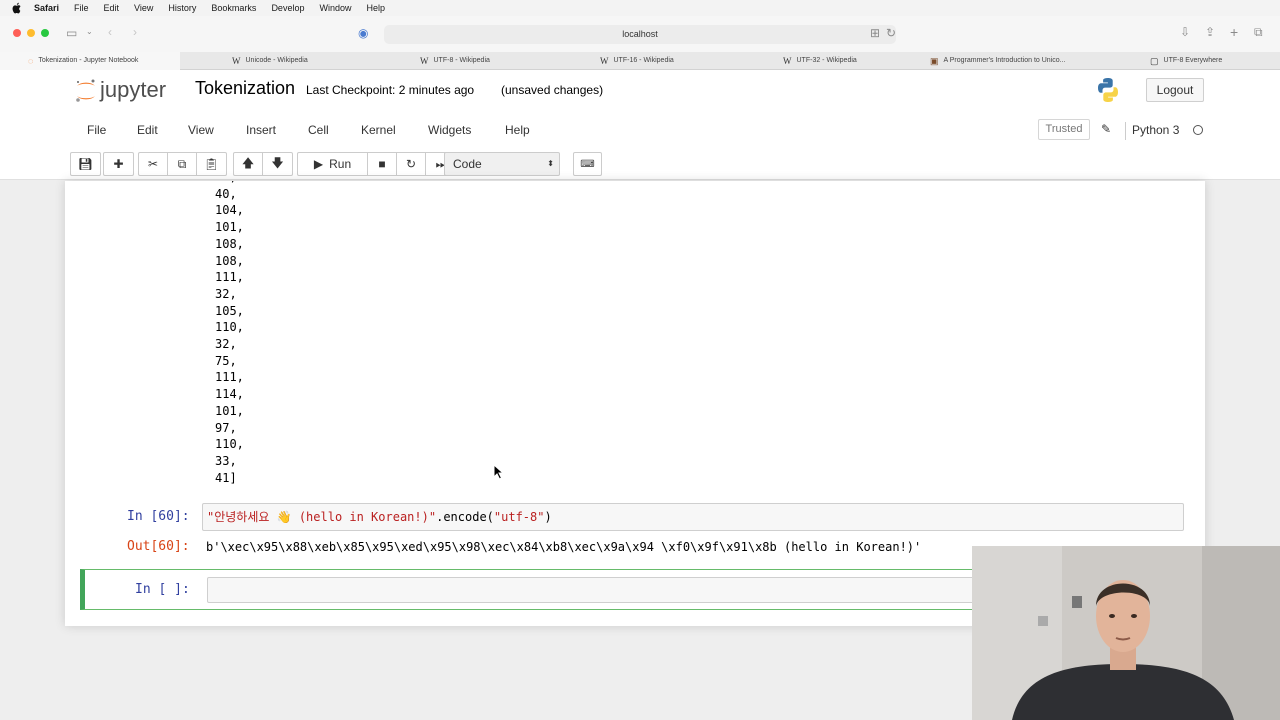 Image resolution: width=1280 pixels, height=720 pixels. What do you see at coordinates (45, 33) in the screenshot?
I see `maximize-window-button` at bounding box center [45, 33].